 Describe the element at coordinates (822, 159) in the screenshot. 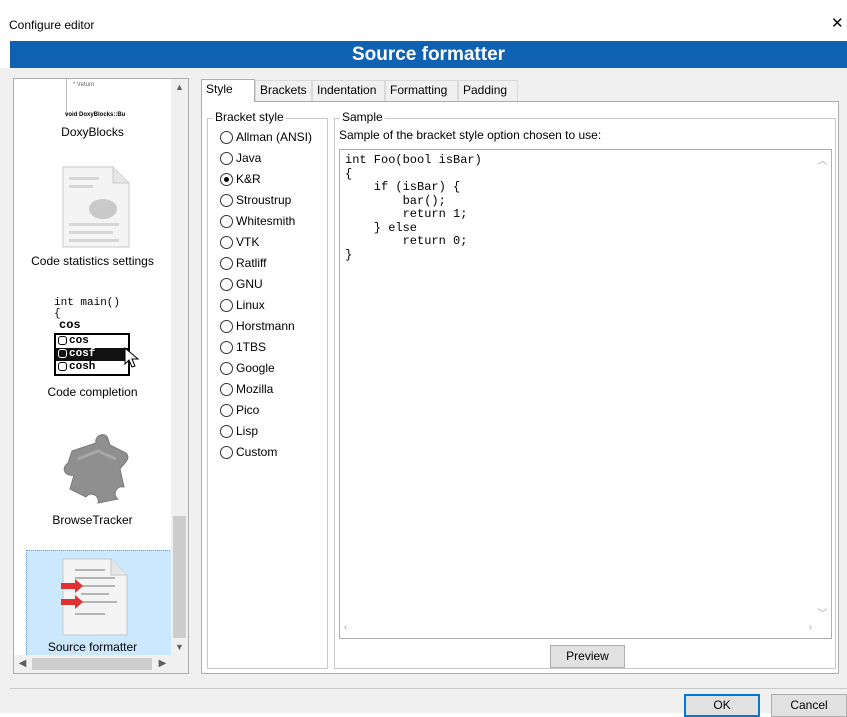

I see `scroll-up-icon: ︿` at that location.